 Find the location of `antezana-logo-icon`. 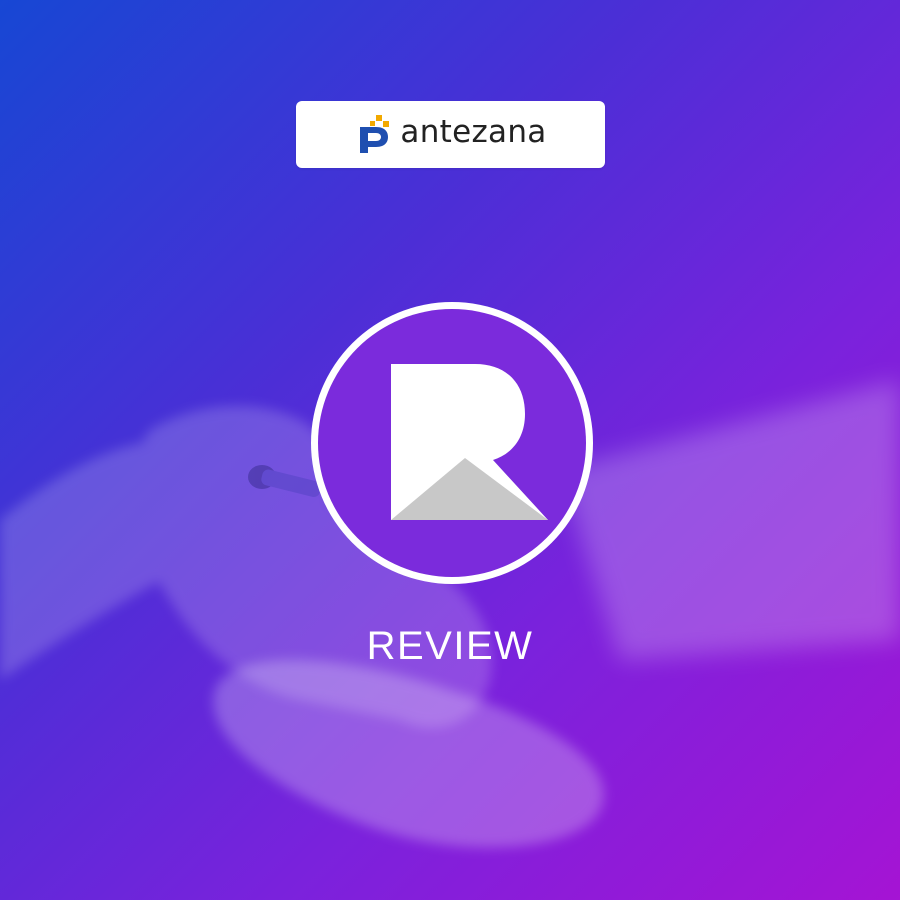

antezana-logo-icon is located at coordinates (375, 133).